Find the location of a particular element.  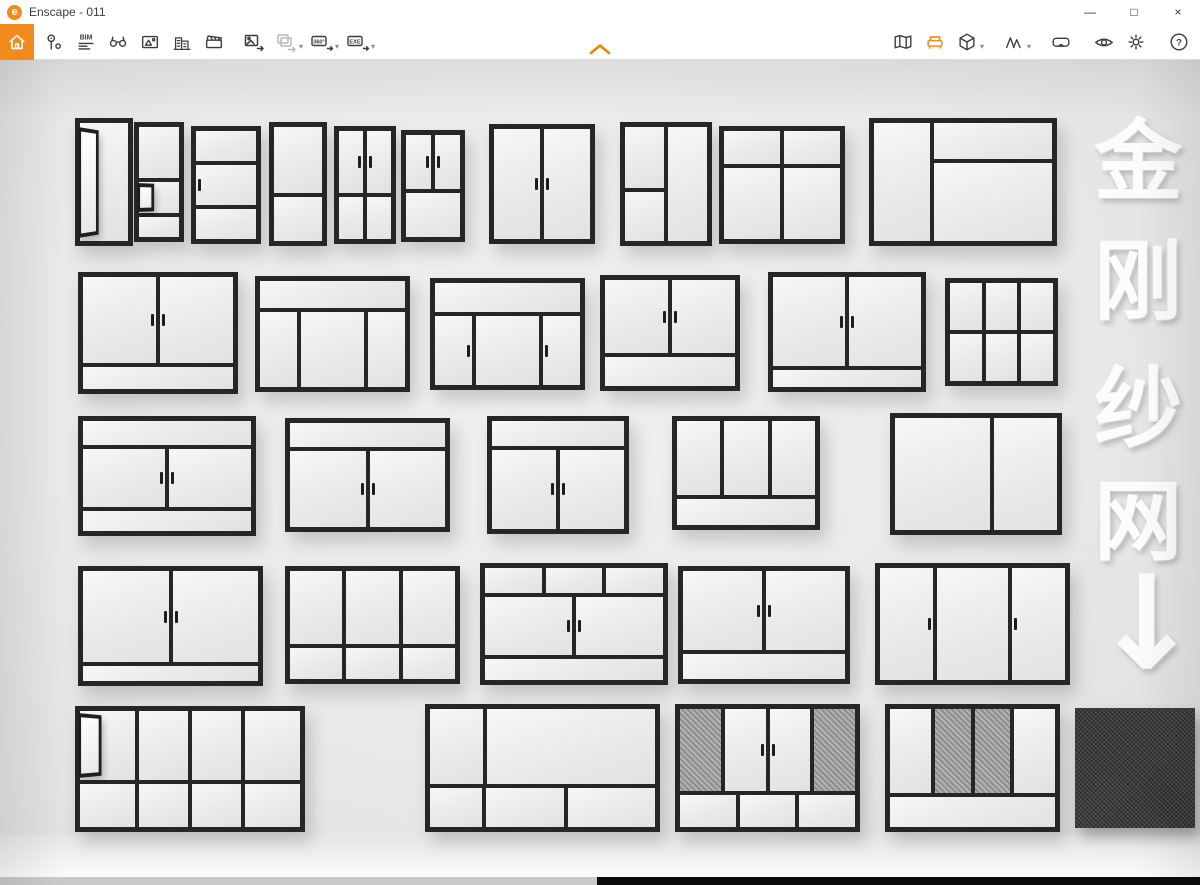

home-button is located at coordinates (17, 41).